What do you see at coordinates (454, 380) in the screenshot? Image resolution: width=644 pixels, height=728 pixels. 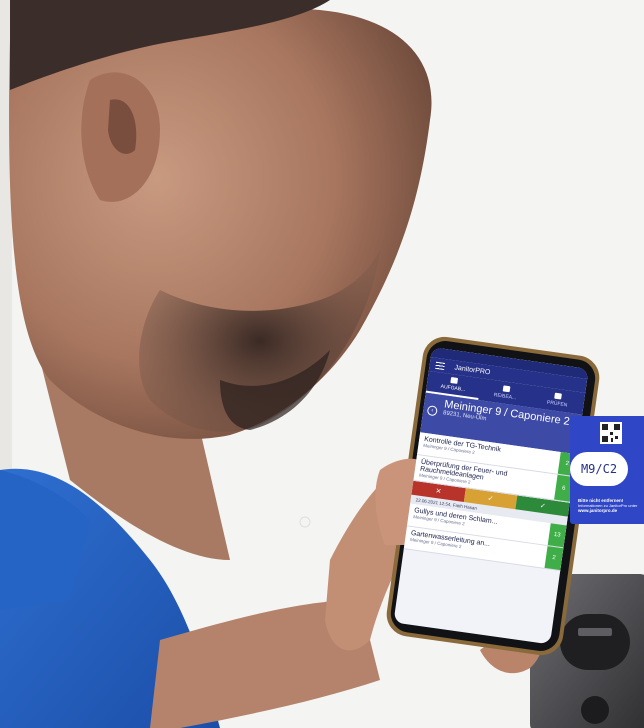 I see `briefcase-icon` at bounding box center [454, 380].